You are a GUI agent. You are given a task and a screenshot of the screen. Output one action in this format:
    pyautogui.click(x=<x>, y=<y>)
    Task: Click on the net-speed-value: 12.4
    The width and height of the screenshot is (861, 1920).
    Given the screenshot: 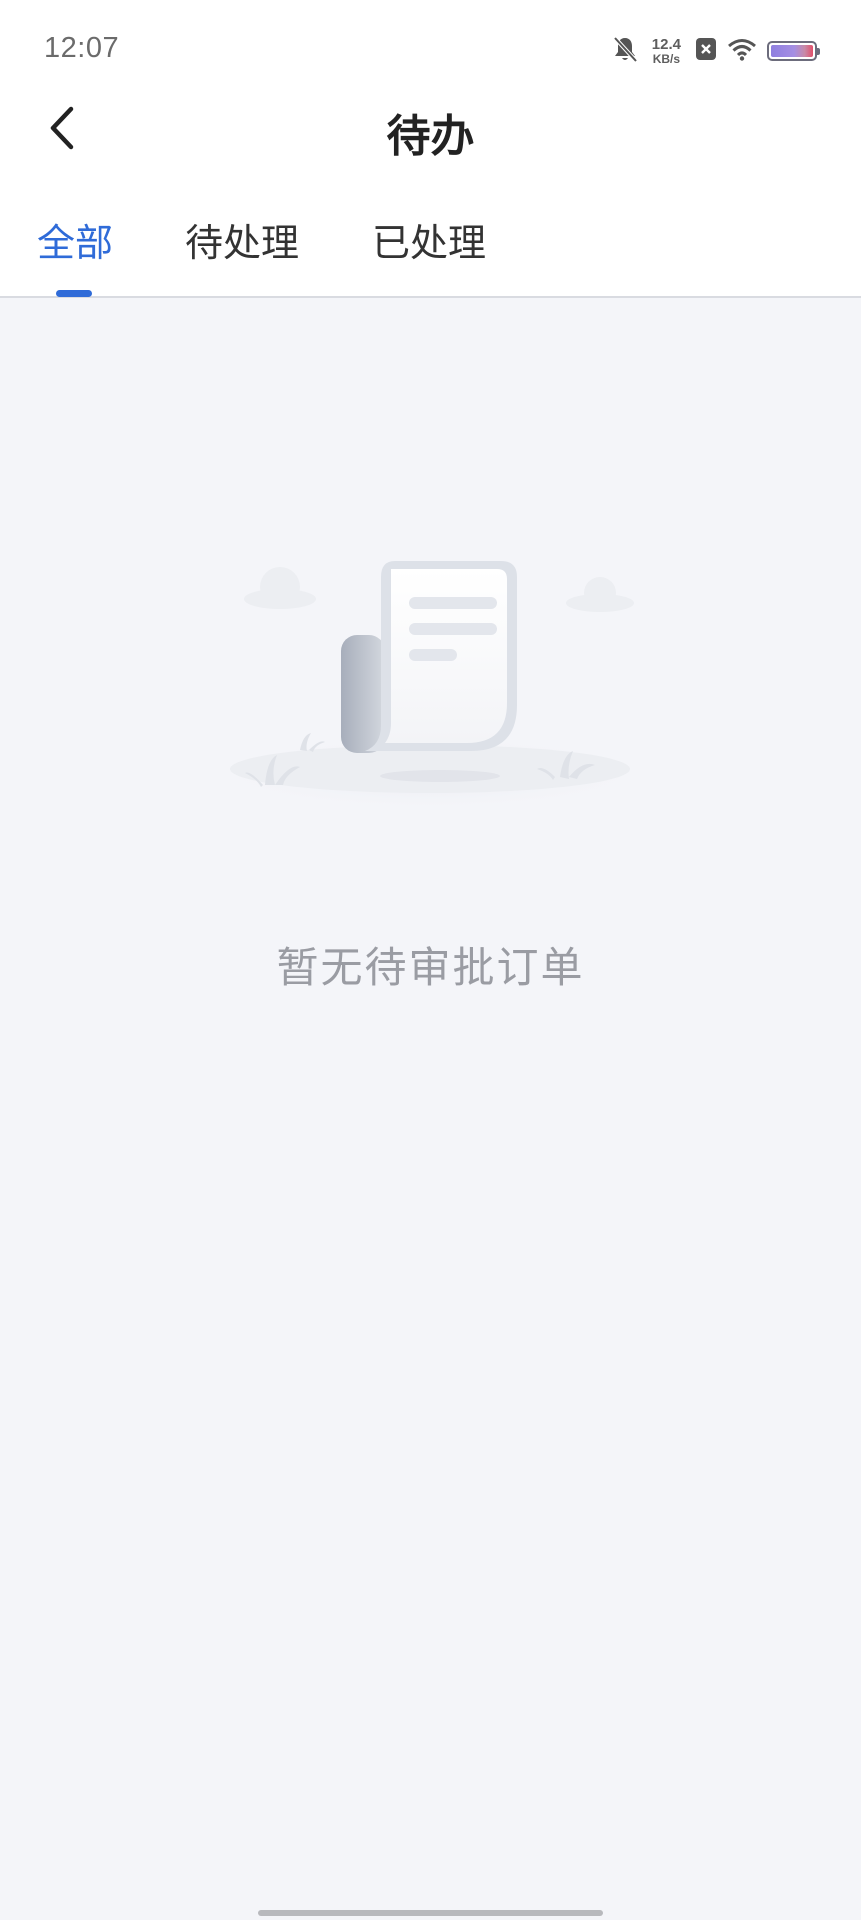 What is the action you would take?
    pyautogui.click(x=666, y=44)
    